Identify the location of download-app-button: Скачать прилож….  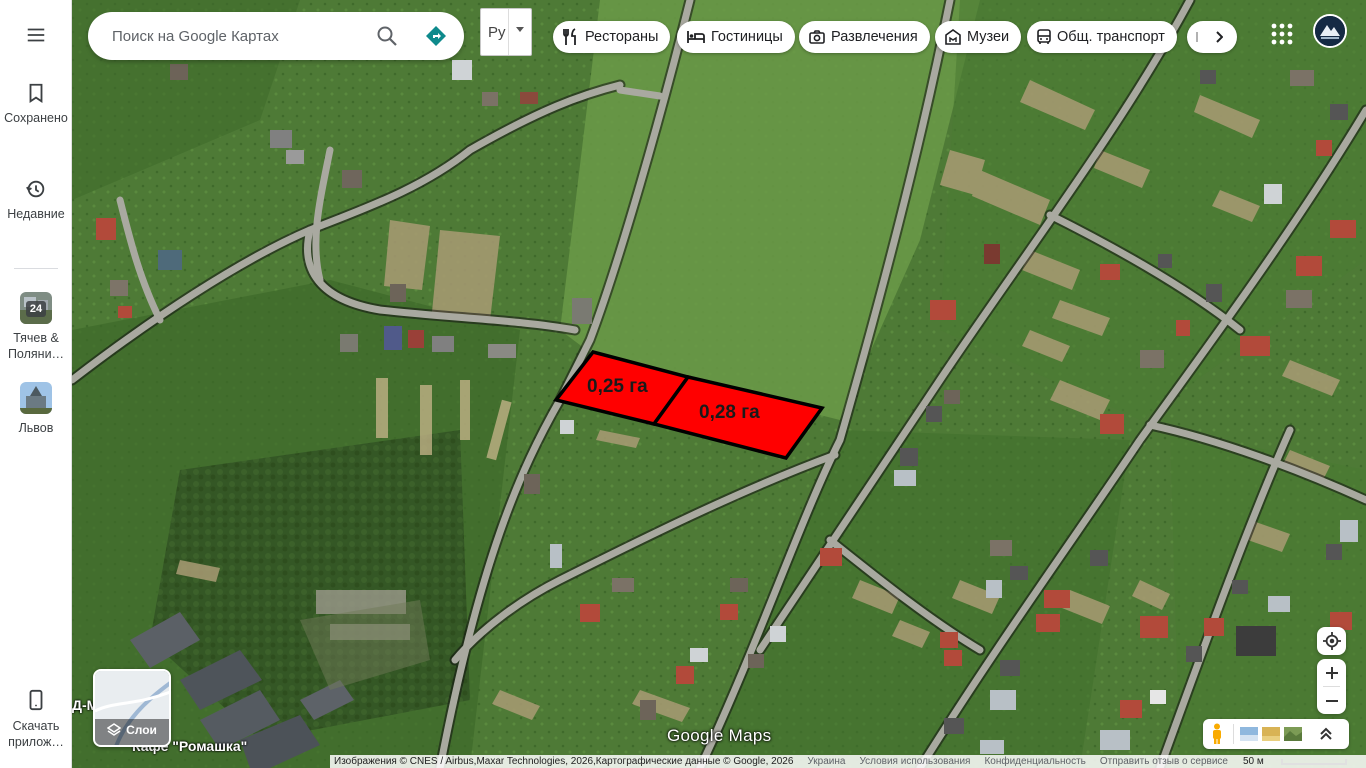
(36, 719).